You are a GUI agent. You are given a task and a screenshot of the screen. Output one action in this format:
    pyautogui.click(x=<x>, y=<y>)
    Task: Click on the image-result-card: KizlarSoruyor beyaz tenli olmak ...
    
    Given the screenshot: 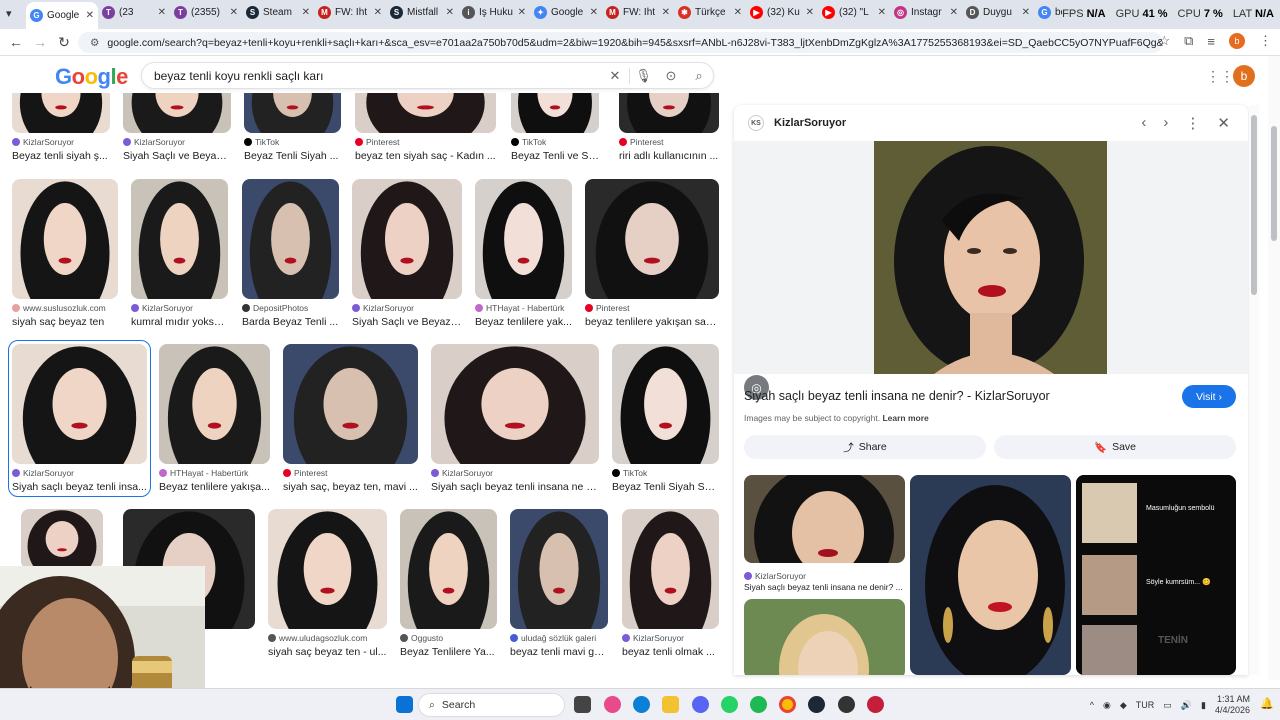 What is the action you would take?
    pyautogui.click(x=670, y=583)
    